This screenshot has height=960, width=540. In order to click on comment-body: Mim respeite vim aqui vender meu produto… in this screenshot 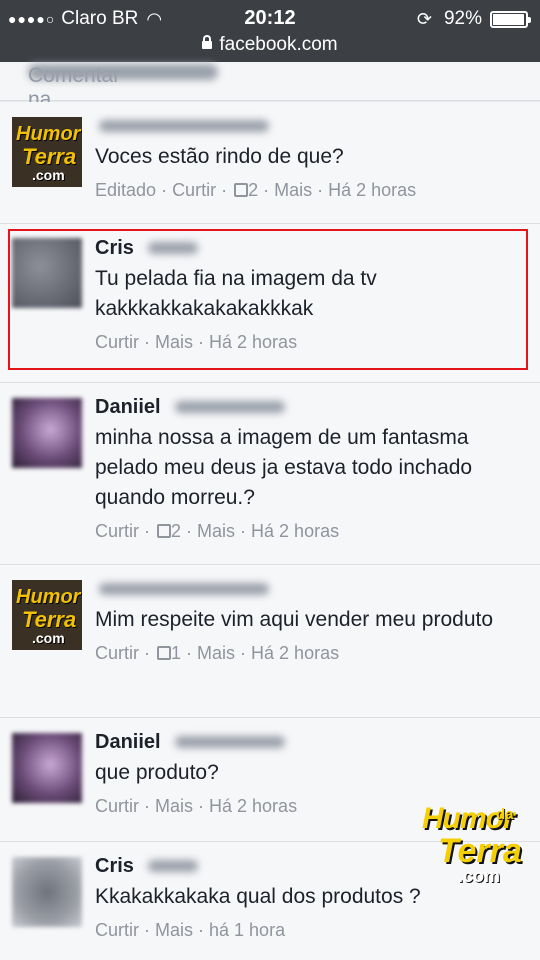, I will do `click(311, 620)`.